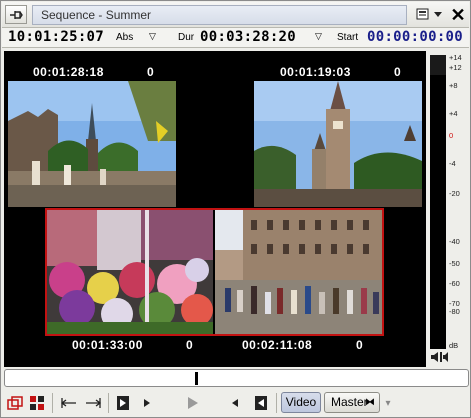 This screenshot has width=471, height=418. What do you see at coordinates (15, 403) in the screenshot?
I see `safe-area-icon` at bounding box center [15, 403].